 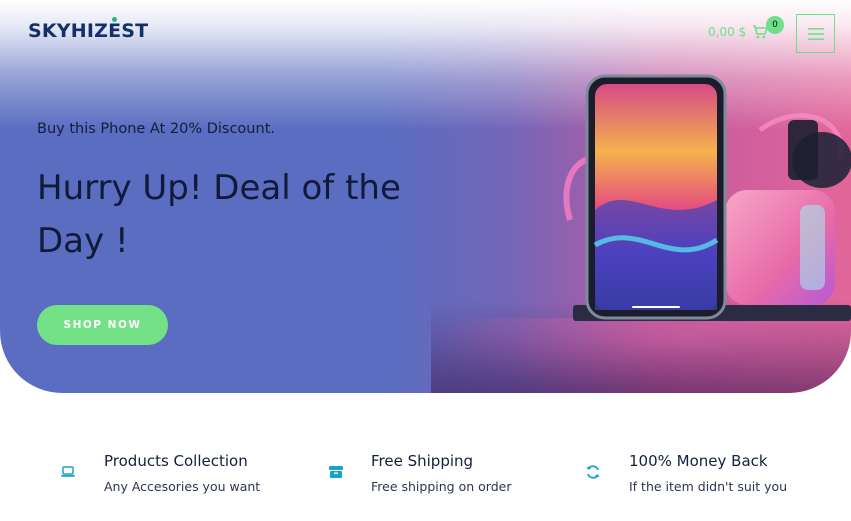 What do you see at coordinates (336, 472) in the screenshot?
I see `box-icon` at bounding box center [336, 472].